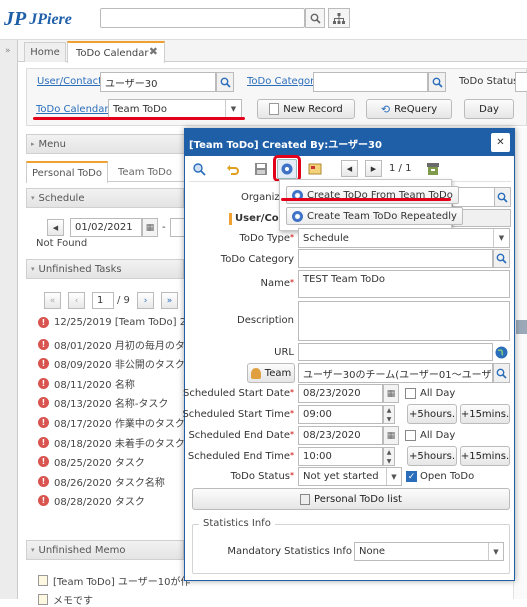 The image size is (527, 607). What do you see at coordinates (8, 51) in the screenshot?
I see `expand-chevron-icon: »` at bounding box center [8, 51].